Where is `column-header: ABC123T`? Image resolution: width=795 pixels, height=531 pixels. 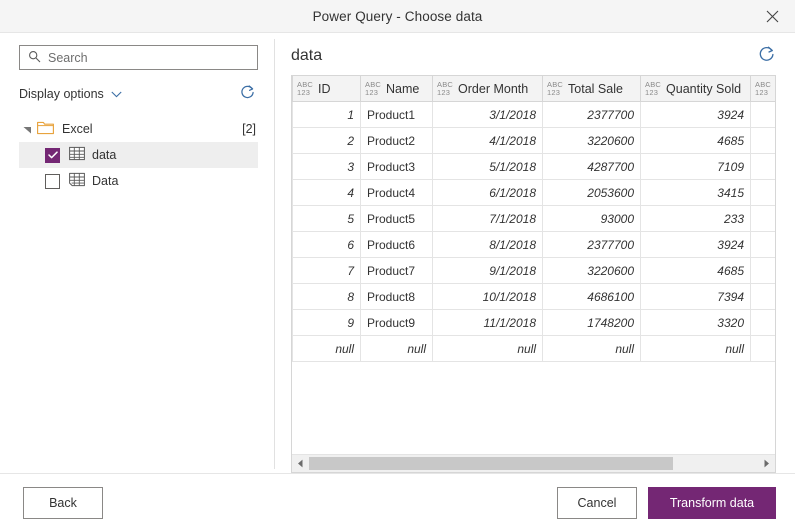 column-header: ABC123T is located at coordinates (762, 88).